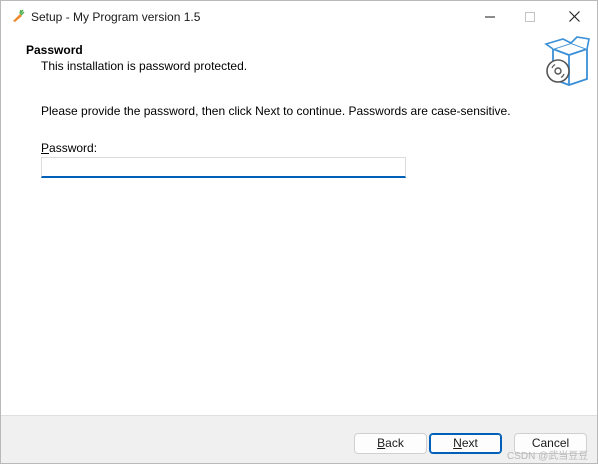  Describe the element at coordinates (567, 61) in the screenshot. I see `setup-box-disc-icon` at that location.